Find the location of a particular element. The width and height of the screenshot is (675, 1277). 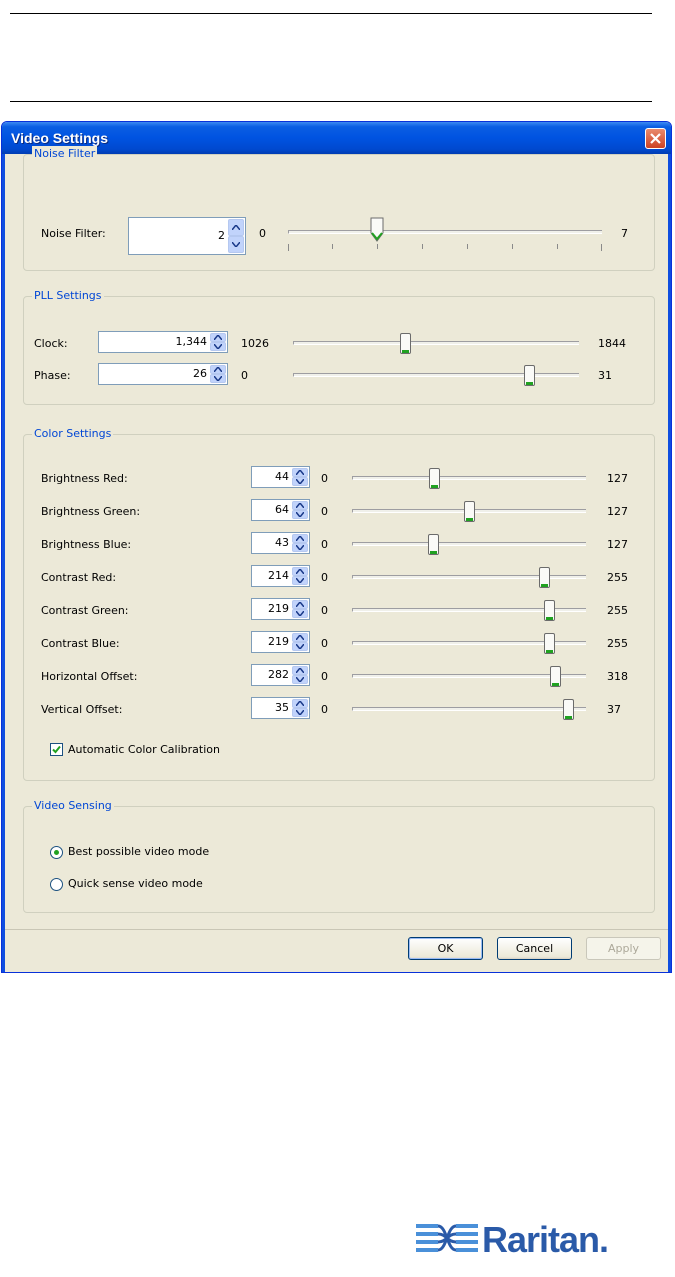

color-row-spinner: 44 is located at coordinates (280, 477).